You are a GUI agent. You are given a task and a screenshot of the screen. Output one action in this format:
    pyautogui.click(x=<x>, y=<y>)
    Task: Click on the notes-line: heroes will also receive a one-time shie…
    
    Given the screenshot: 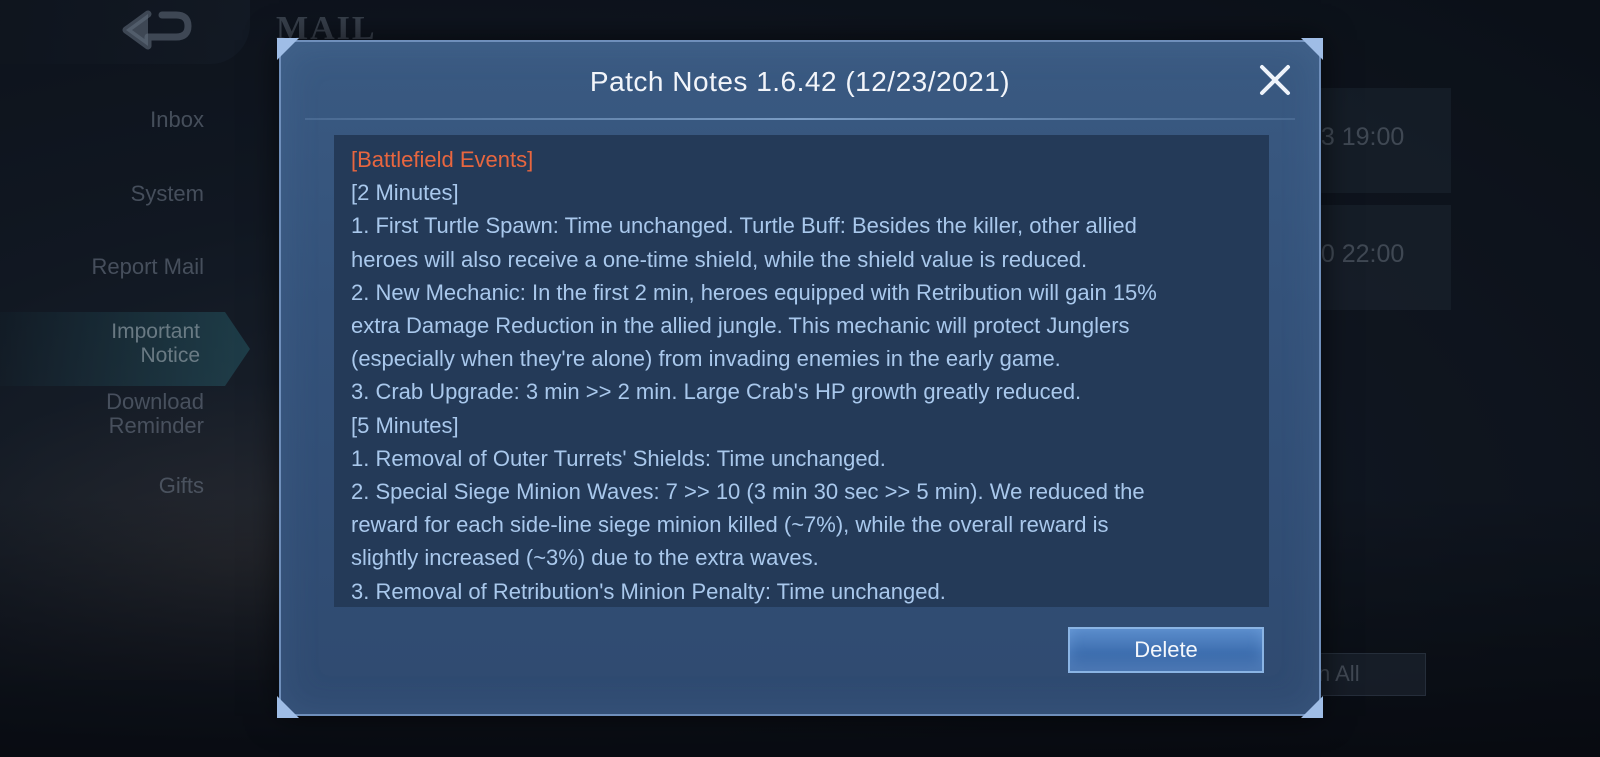 What is the action you would take?
    pyautogui.click(x=719, y=259)
    